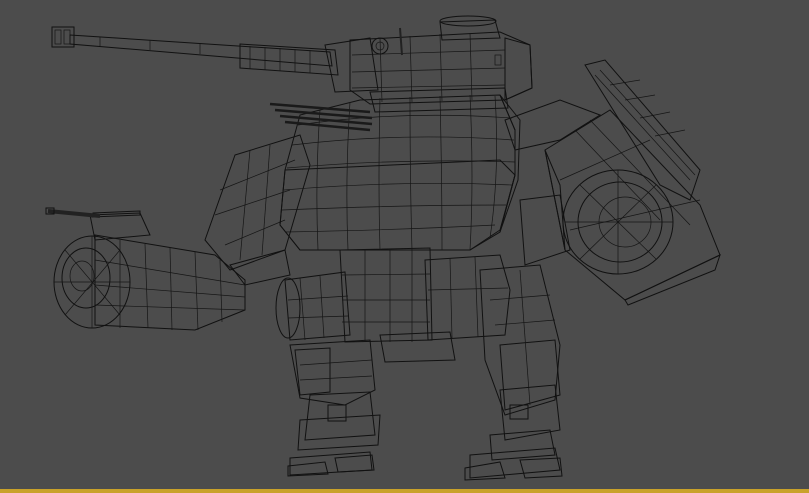  What do you see at coordinates (513, 455) in the screenshot?
I see `right-foot` at bounding box center [513, 455].